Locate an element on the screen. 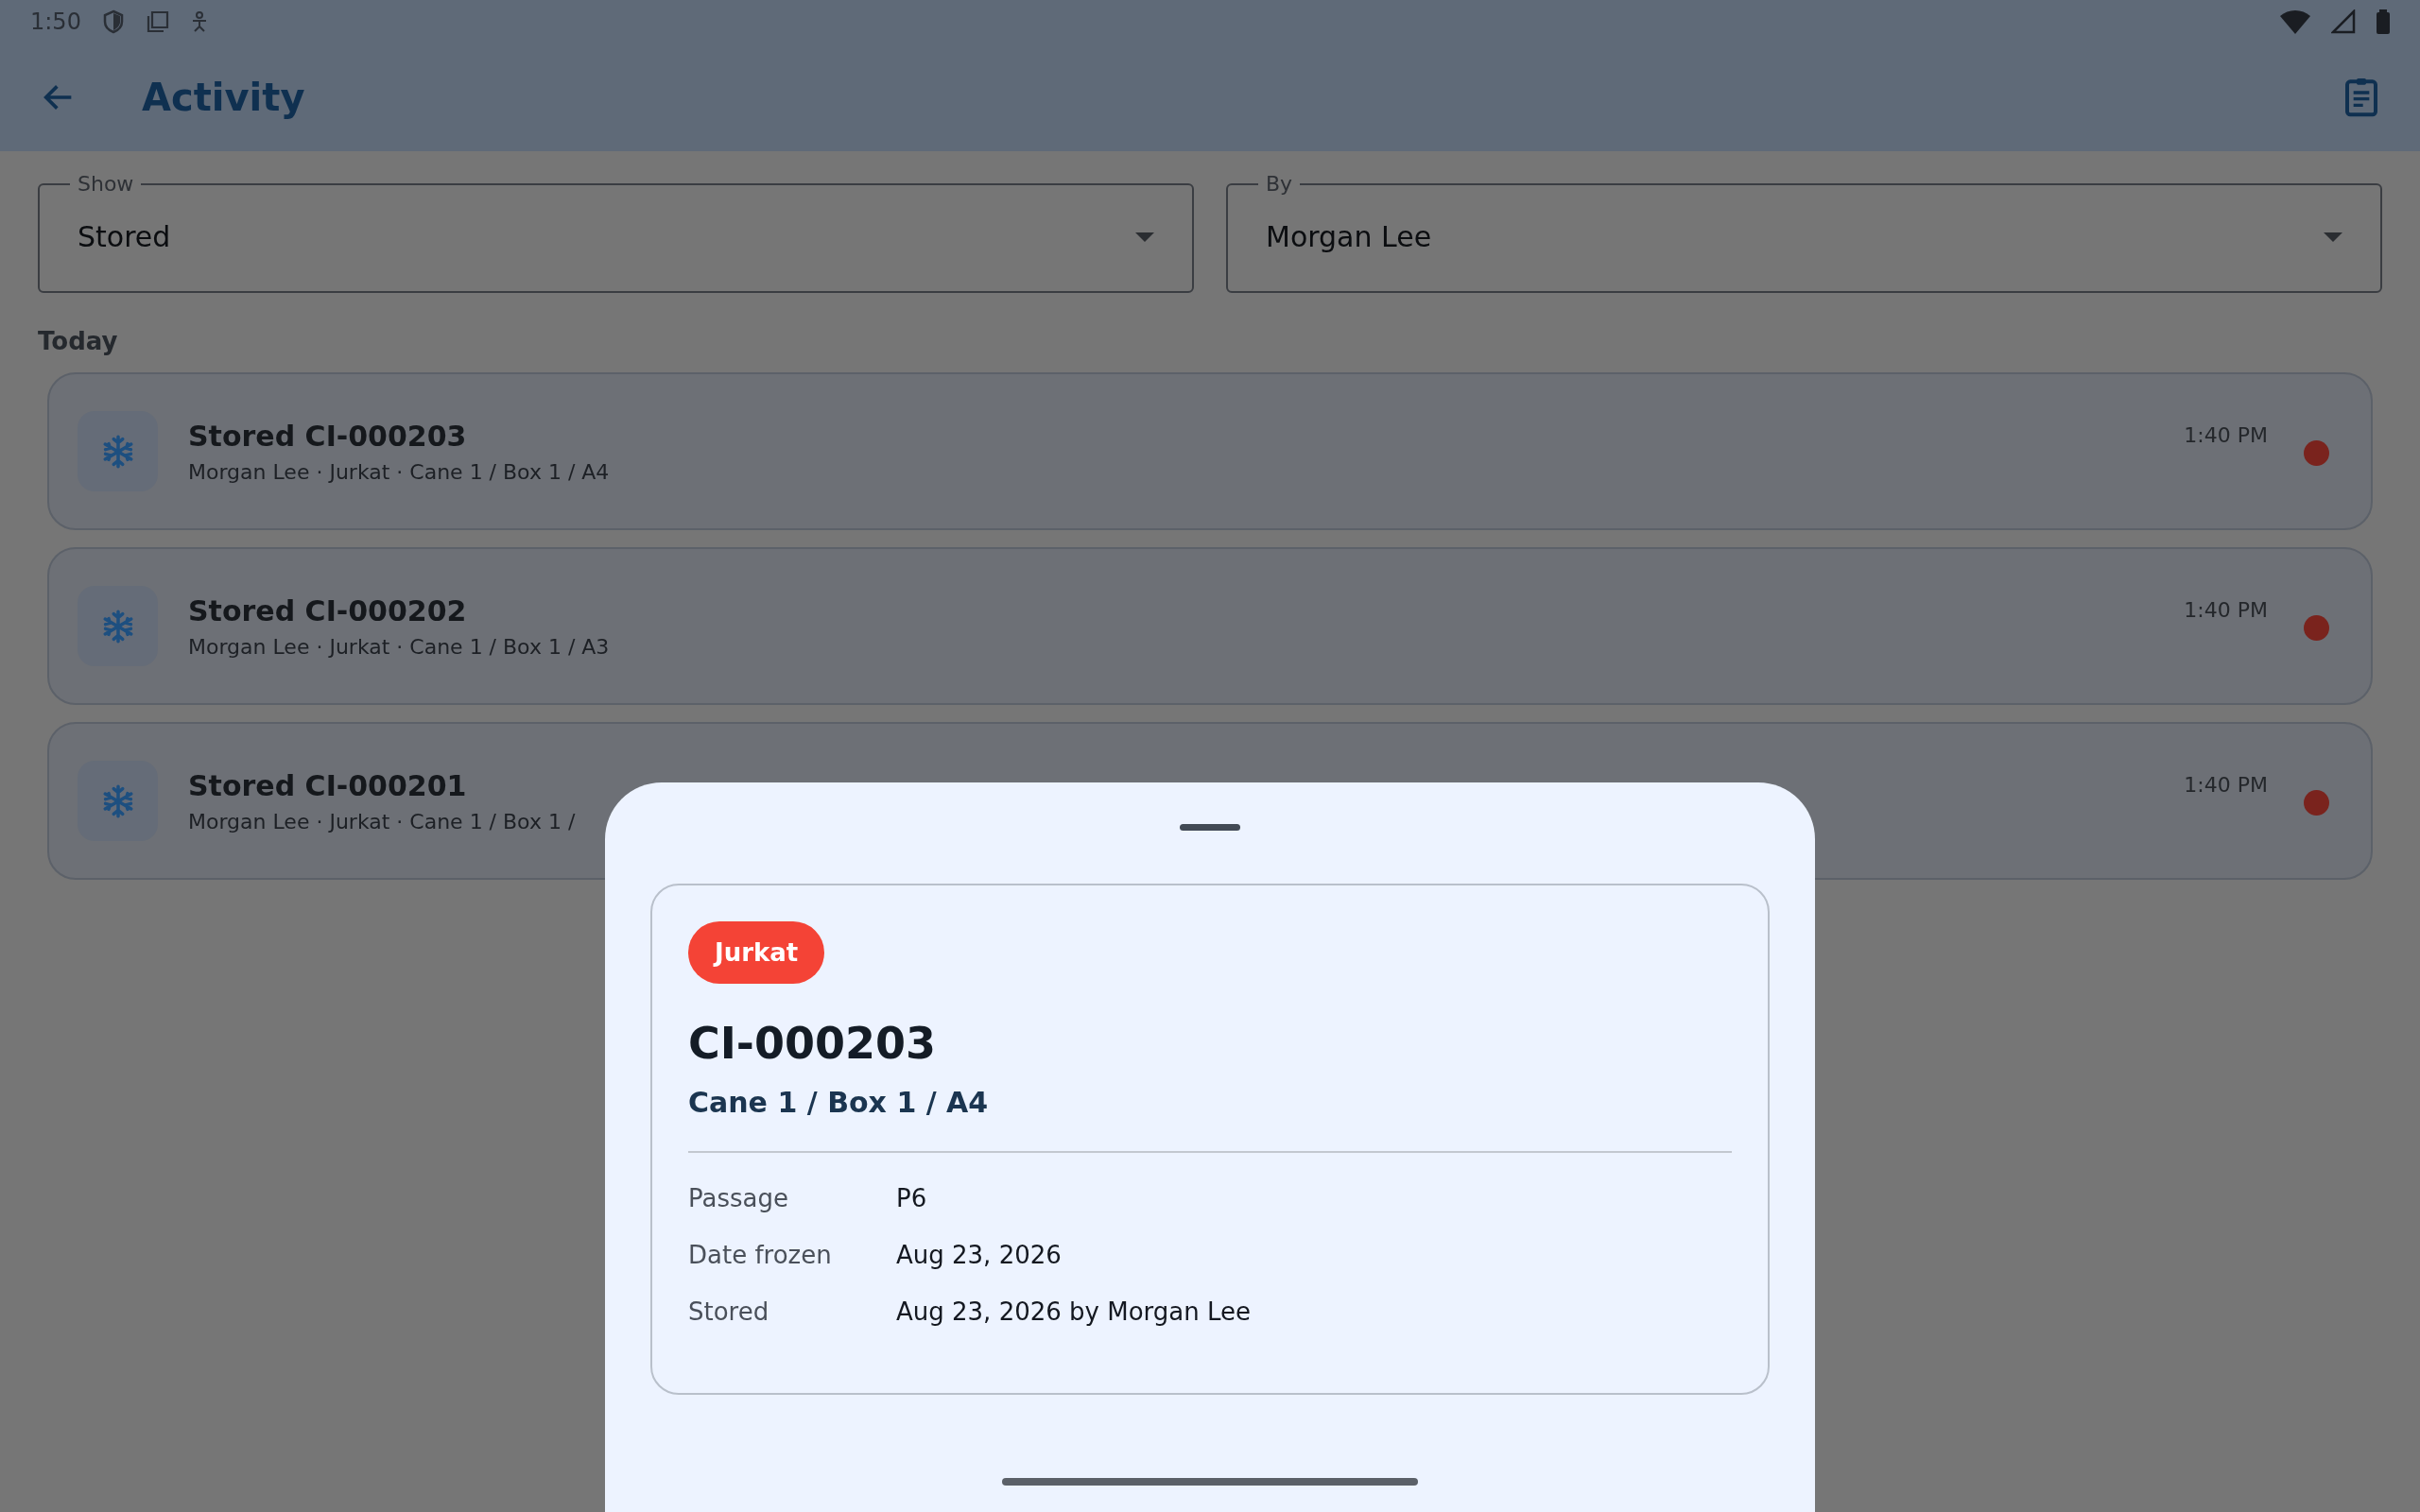  status-time: 1:50 is located at coordinates (55, 21).